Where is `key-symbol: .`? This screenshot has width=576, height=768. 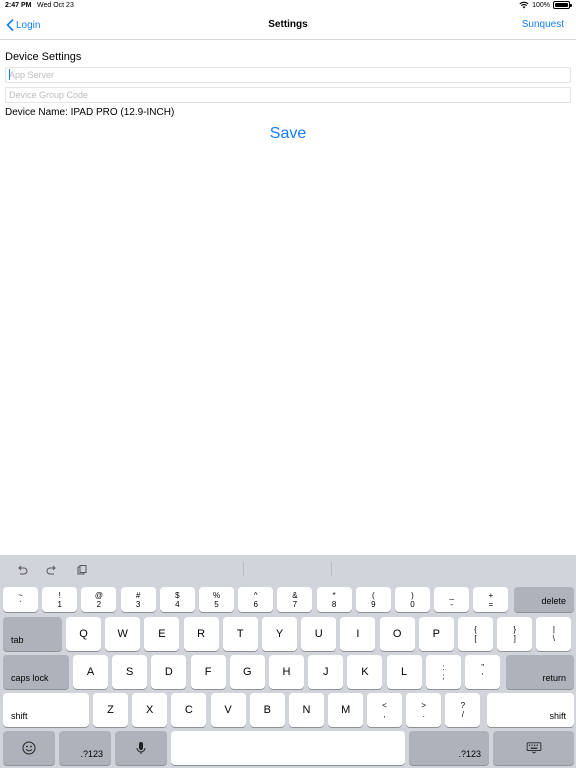
key-symbol: . is located at coordinates (423, 714).